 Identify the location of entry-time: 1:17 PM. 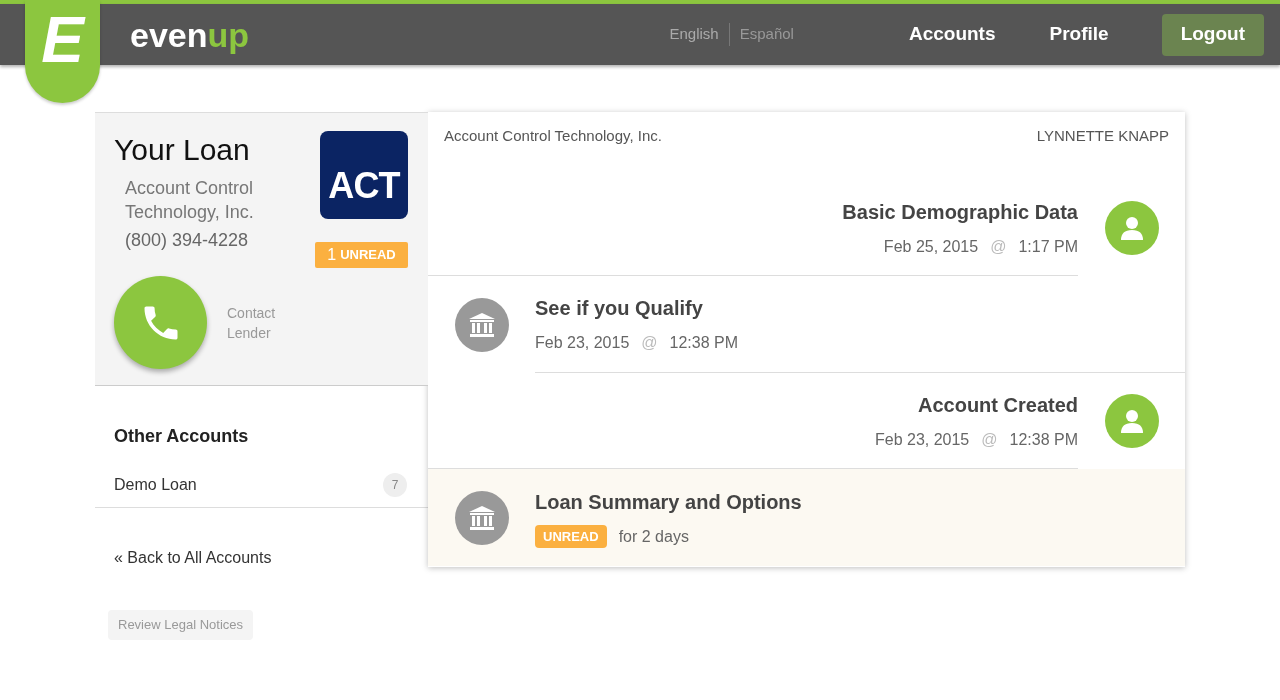
(1048, 246).